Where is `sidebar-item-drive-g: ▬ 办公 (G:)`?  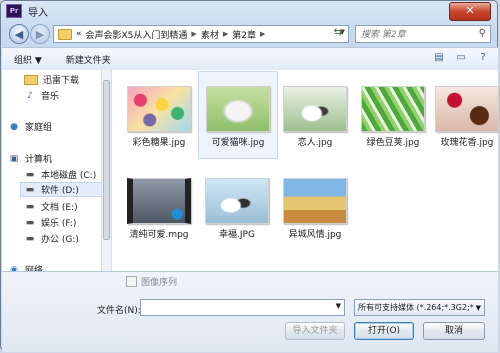
sidebar-item-drive-g: ▬ 办公 (G:) is located at coordinates (51, 239).